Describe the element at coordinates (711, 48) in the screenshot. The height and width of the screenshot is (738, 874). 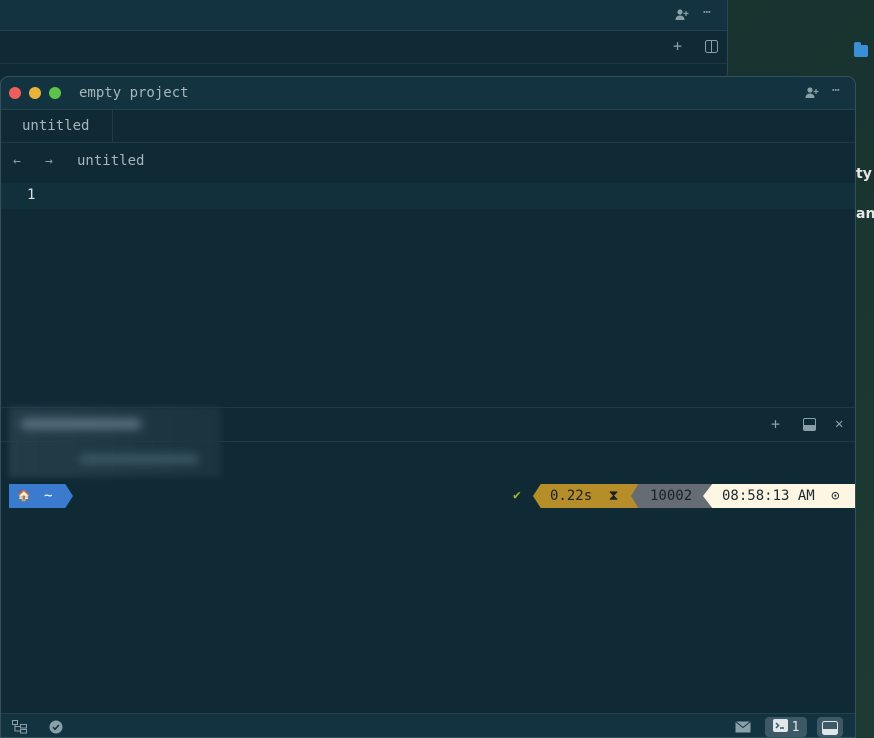
I see `split-pane-icon` at that location.